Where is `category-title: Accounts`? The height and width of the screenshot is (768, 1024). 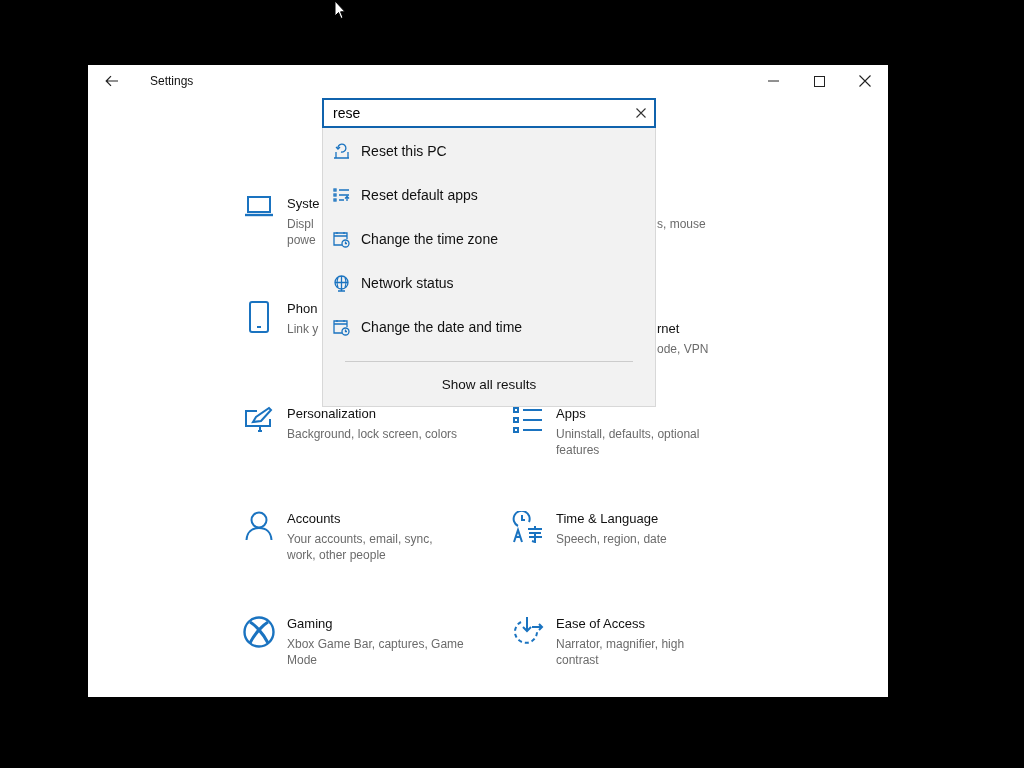 category-title: Accounts is located at coordinates (360, 519).